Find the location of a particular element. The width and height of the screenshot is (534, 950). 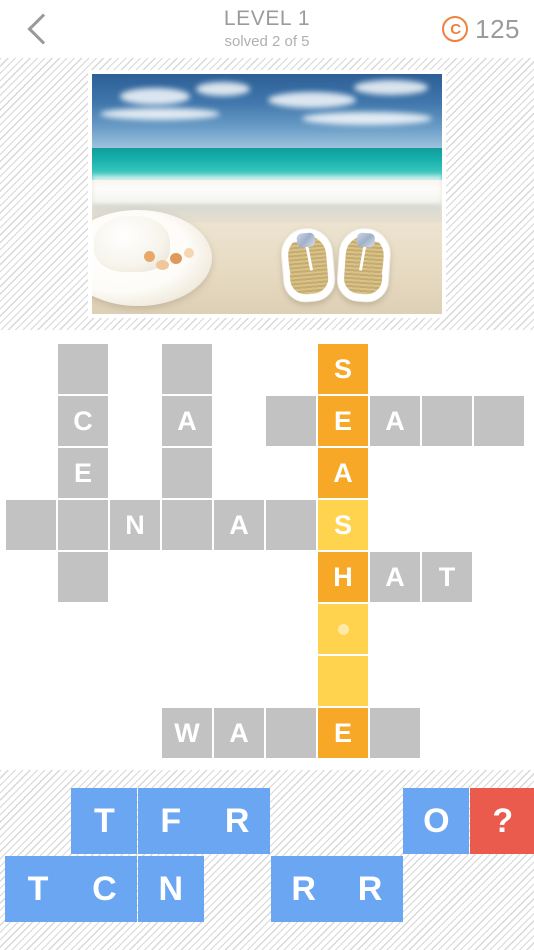

chevron-left-icon is located at coordinates (43, 29).